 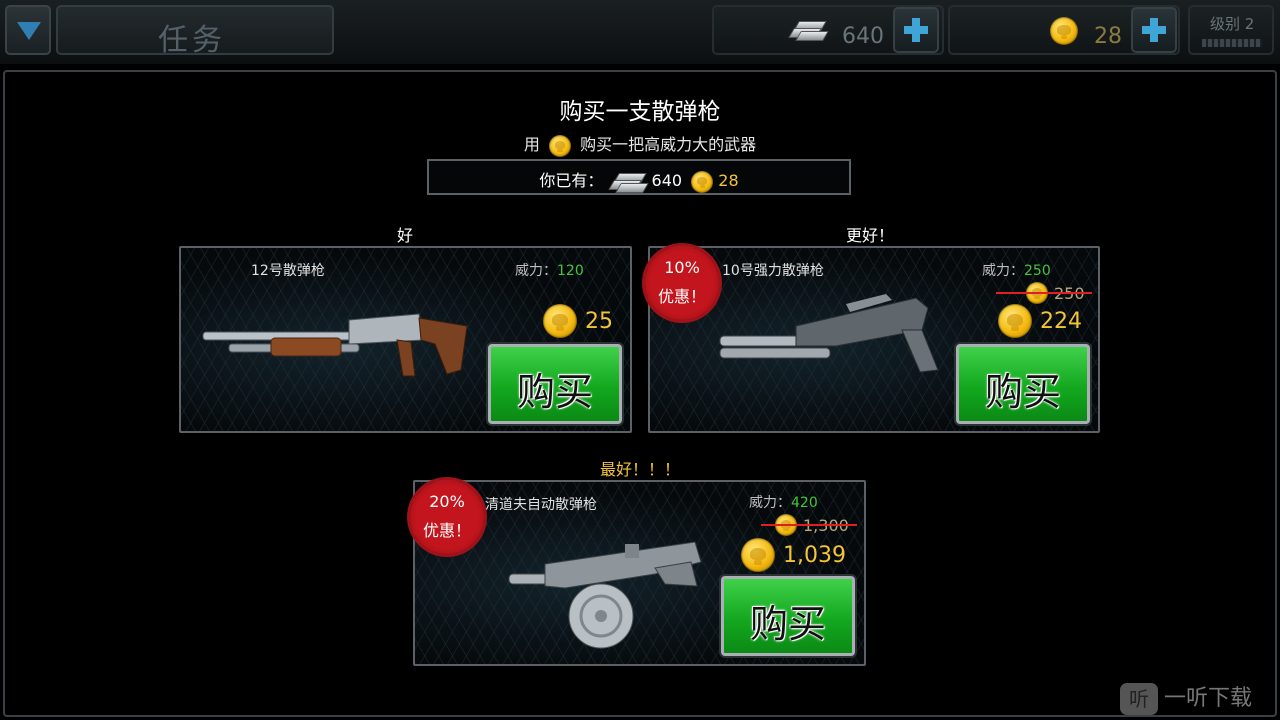 What do you see at coordinates (814, 555) in the screenshot?
I see `price: 1,039` at bounding box center [814, 555].